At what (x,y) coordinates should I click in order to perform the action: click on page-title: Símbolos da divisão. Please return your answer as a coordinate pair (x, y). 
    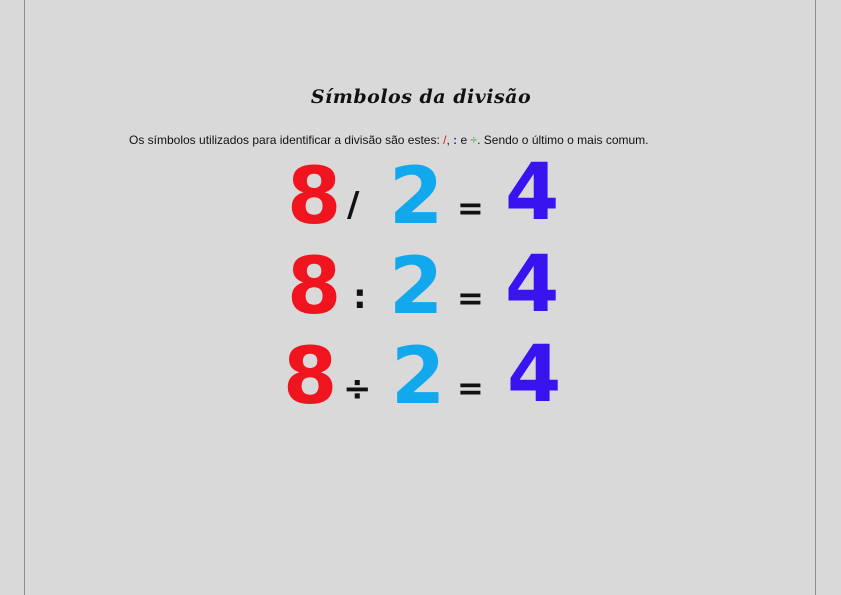
    Looking at the image, I should click on (421, 97).